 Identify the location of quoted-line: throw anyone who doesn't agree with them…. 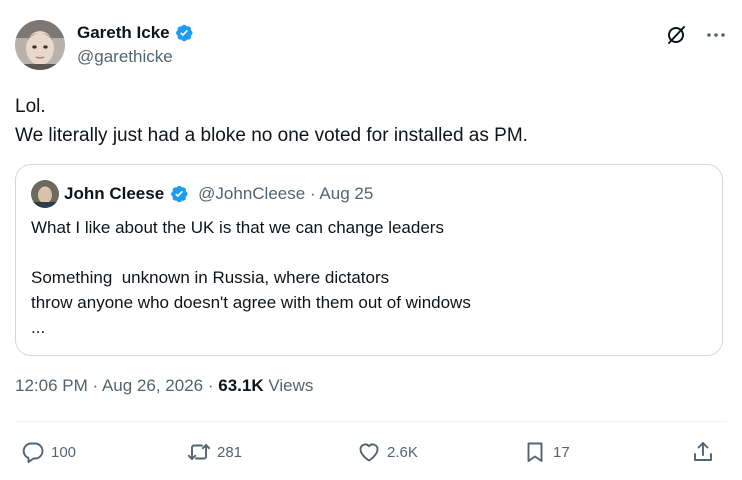
(251, 302).